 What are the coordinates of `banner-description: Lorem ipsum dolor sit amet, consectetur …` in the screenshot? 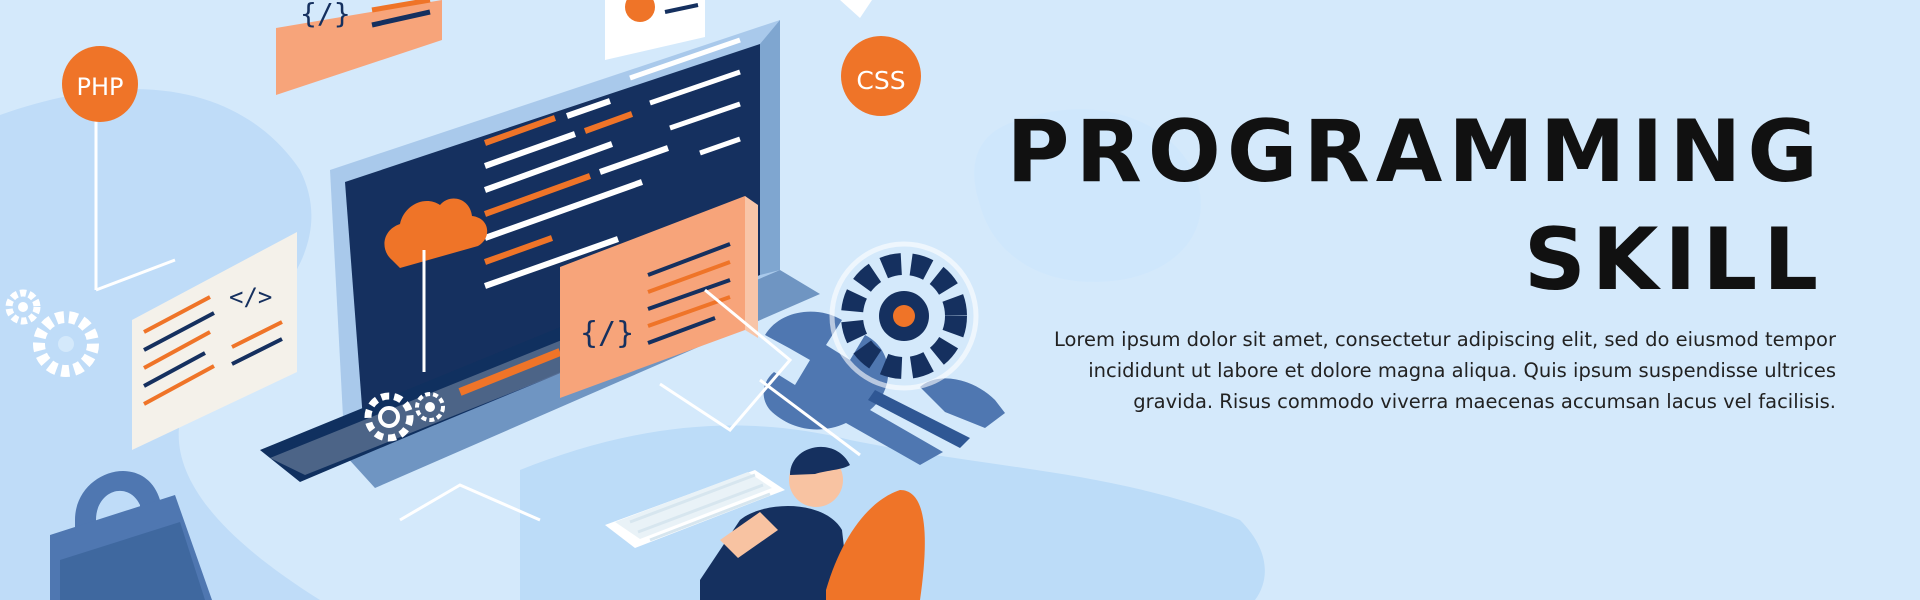 It's located at (1444, 370).